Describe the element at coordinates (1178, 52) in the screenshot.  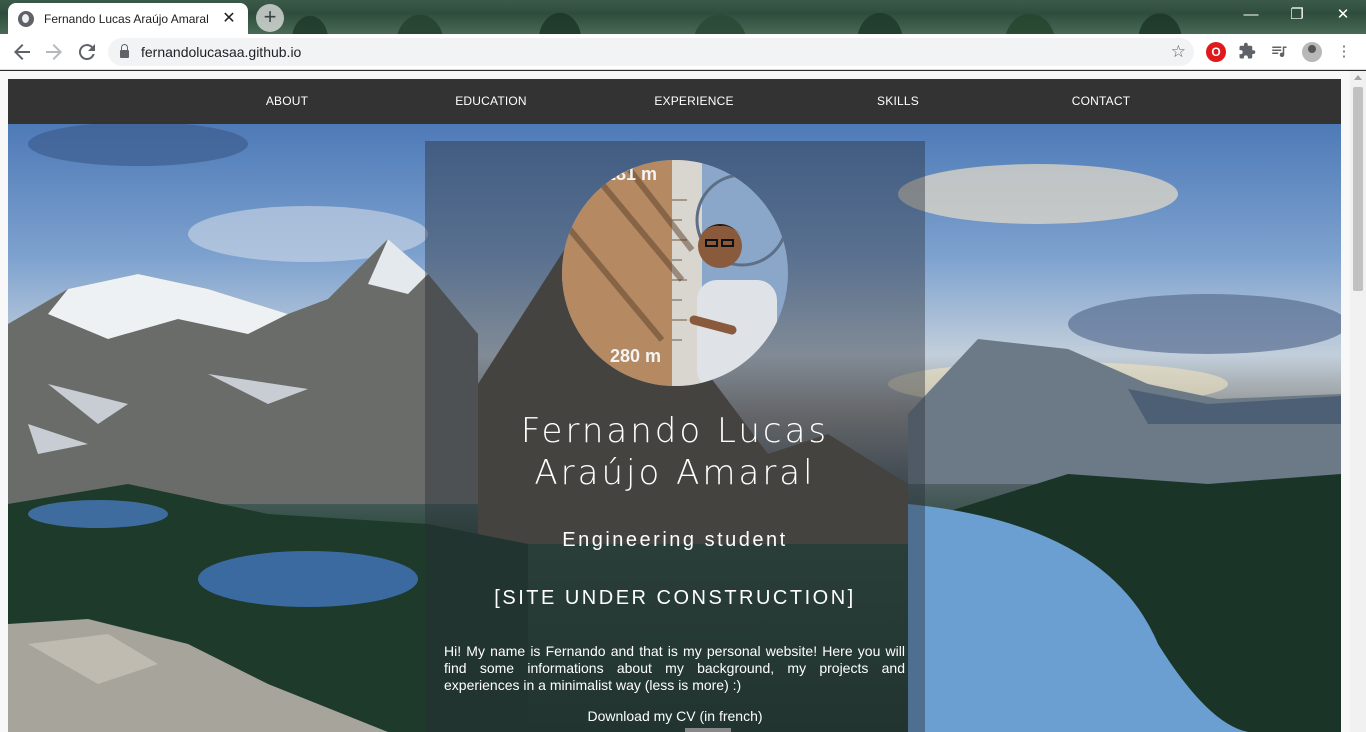
I see `star-icon: ☆` at that location.